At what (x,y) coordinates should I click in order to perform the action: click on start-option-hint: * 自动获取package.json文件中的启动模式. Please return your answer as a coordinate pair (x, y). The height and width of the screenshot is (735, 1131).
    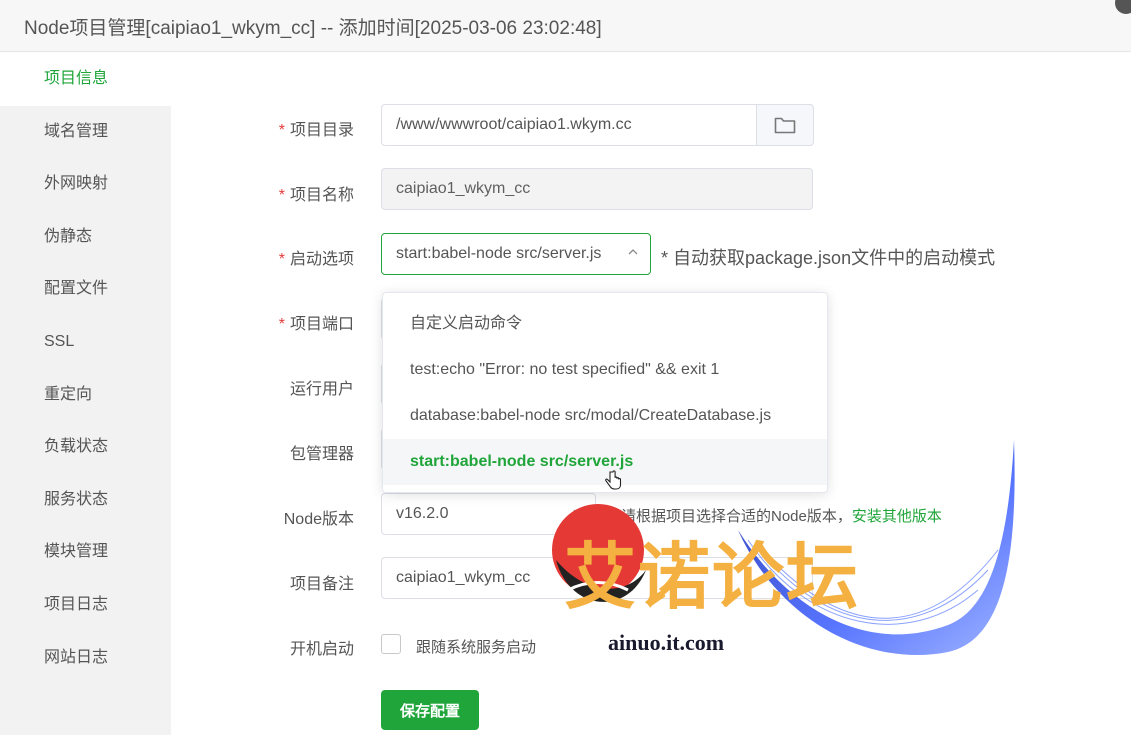
    Looking at the image, I should click on (828, 258).